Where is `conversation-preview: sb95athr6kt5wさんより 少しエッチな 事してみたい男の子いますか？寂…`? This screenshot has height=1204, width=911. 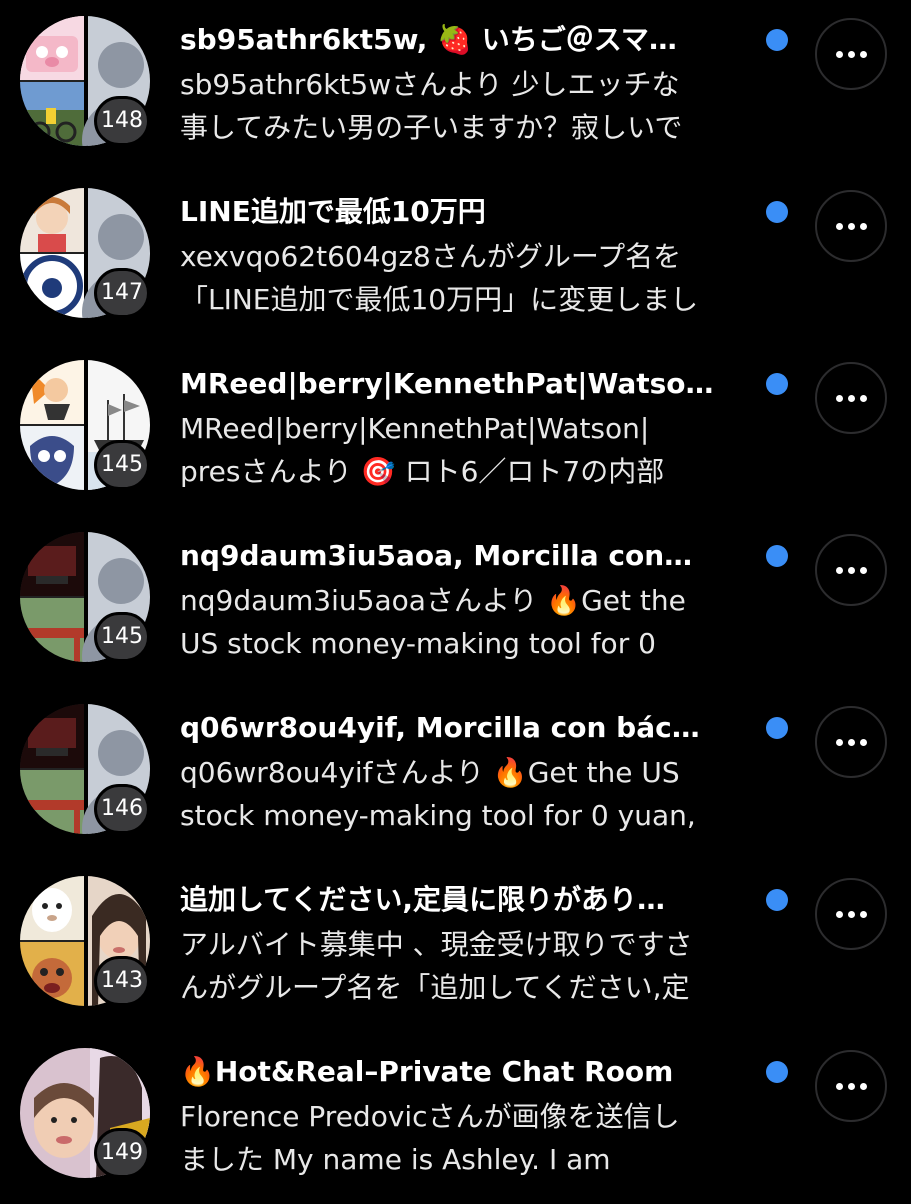
conversation-preview: sb95athr6kt5wさんより 少しエッチな 事してみたい男の子いますか？寂… is located at coordinates (480, 106).